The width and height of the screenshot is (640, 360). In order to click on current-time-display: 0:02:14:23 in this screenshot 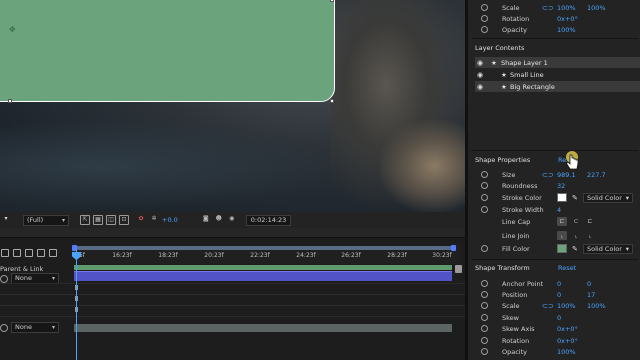, I will do `click(268, 220)`.